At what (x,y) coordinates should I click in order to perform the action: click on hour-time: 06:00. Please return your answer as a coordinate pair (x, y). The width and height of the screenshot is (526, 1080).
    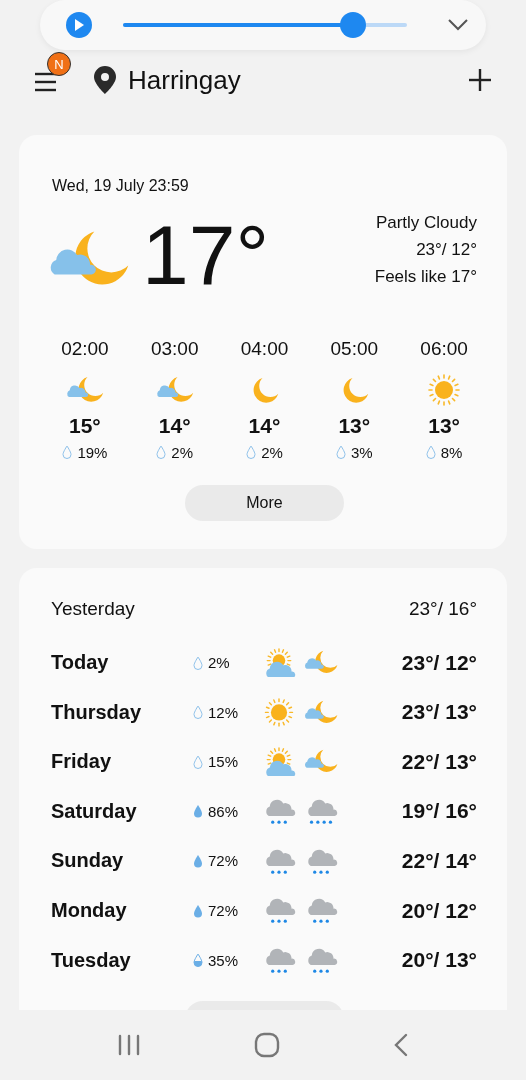
    Looking at the image, I should click on (444, 348).